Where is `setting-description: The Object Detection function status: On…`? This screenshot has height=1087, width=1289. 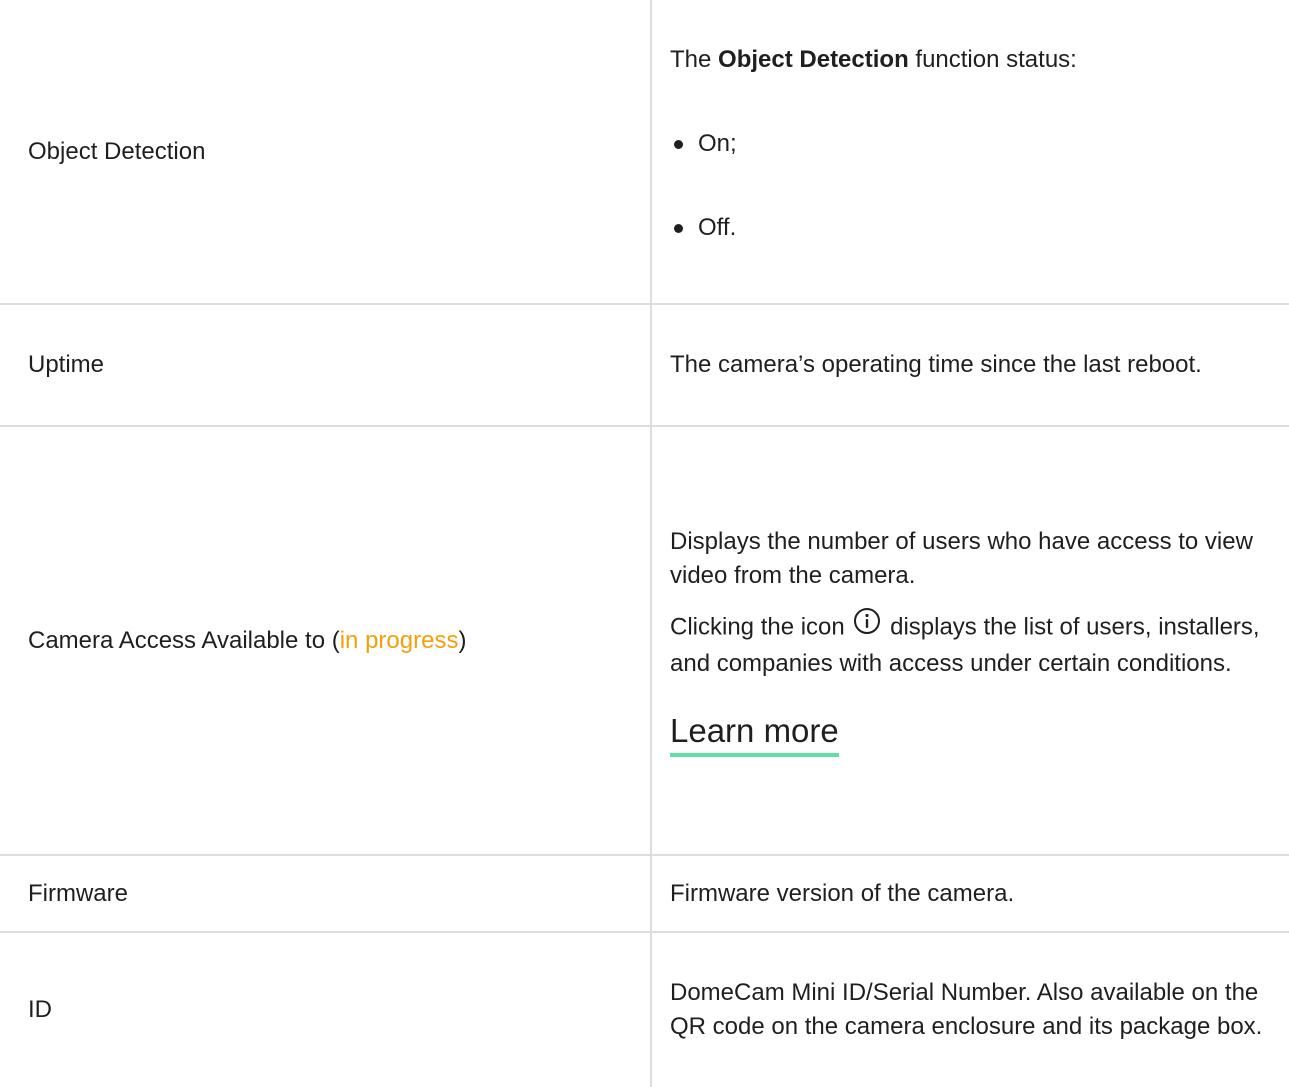 setting-description: The Object Detection function status: On… is located at coordinates (969, 152).